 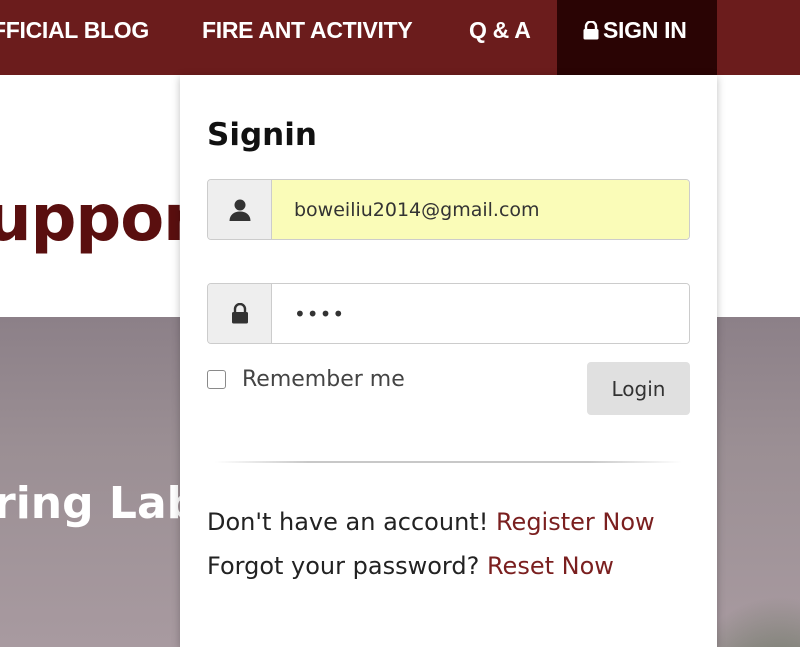 I want to click on remember-me: Remember me, so click(x=306, y=379).